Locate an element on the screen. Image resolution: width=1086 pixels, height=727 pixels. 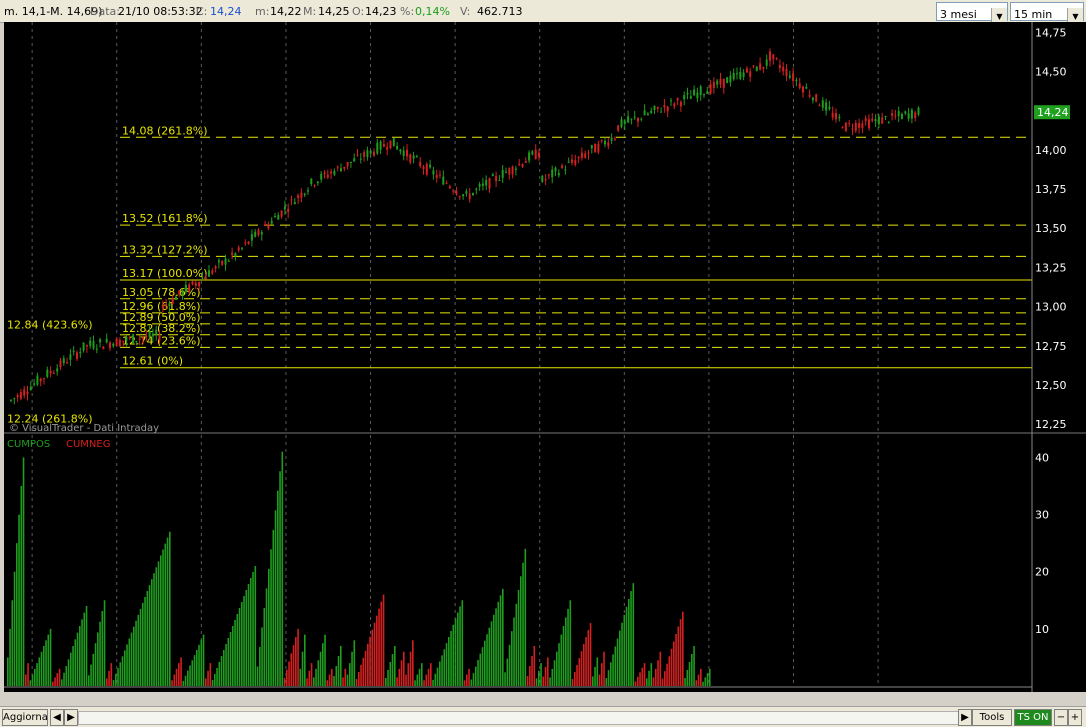
y-tick-label: 13,00 is located at coordinates (1051, 307).